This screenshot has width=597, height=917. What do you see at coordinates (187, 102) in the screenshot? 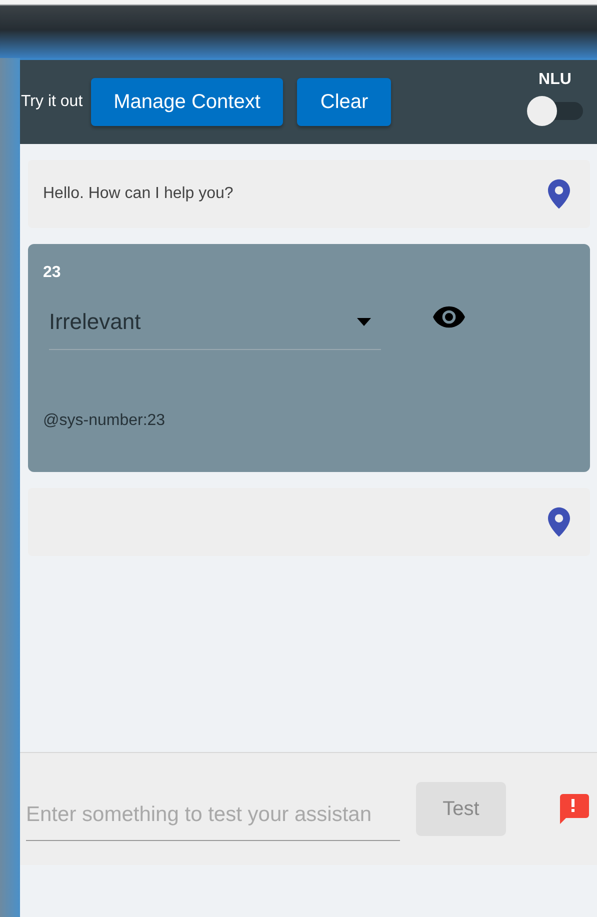
I see `header-button: Manage Context` at bounding box center [187, 102].